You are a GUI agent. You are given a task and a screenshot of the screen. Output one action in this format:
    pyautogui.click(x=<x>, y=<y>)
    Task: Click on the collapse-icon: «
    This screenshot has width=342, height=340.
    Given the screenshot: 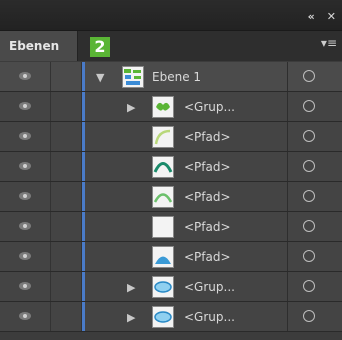 What is the action you would take?
    pyautogui.click(x=311, y=17)
    